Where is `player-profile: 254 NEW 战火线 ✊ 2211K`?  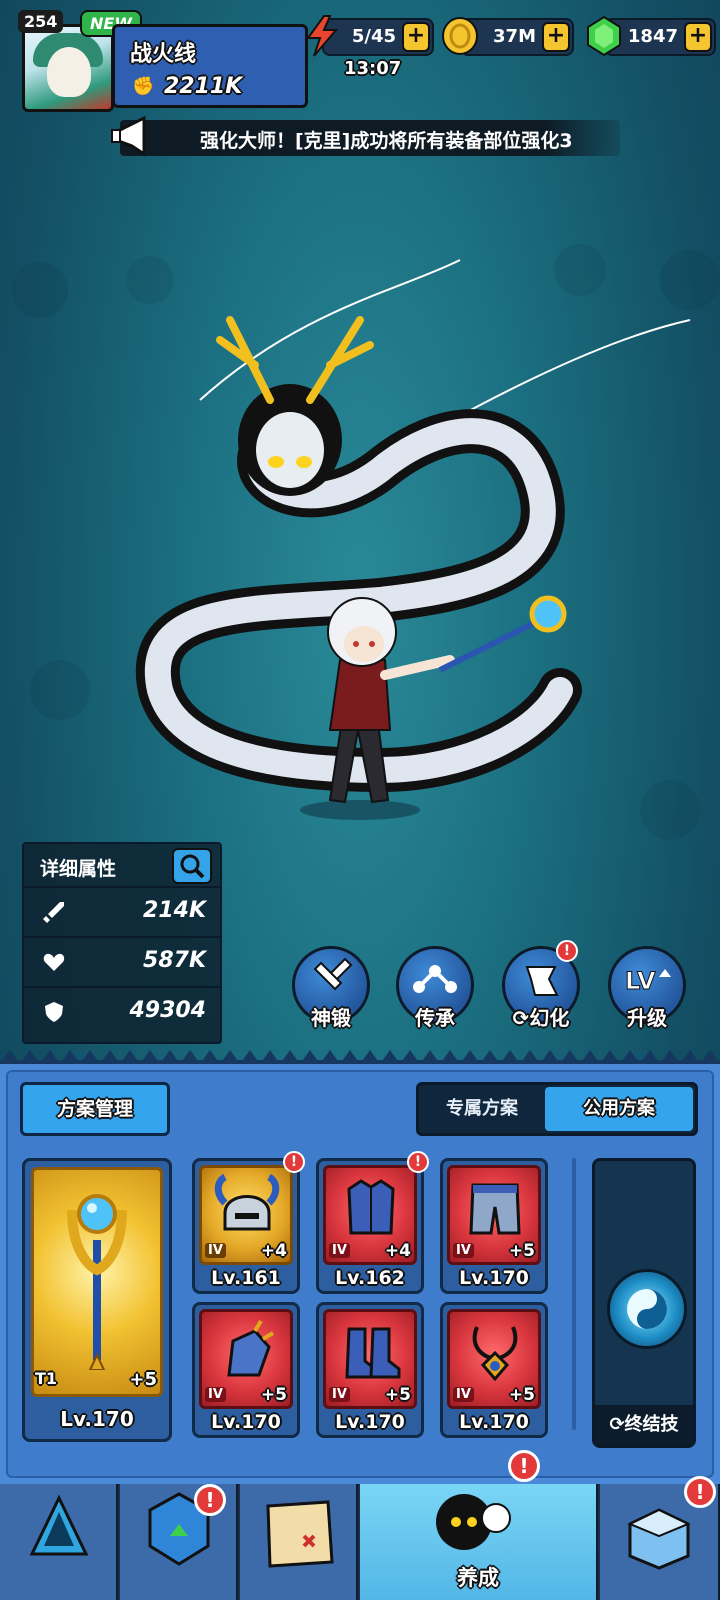
player-profile: 254 NEW 战火线 ✊ 2211K is located at coordinates (163, 61).